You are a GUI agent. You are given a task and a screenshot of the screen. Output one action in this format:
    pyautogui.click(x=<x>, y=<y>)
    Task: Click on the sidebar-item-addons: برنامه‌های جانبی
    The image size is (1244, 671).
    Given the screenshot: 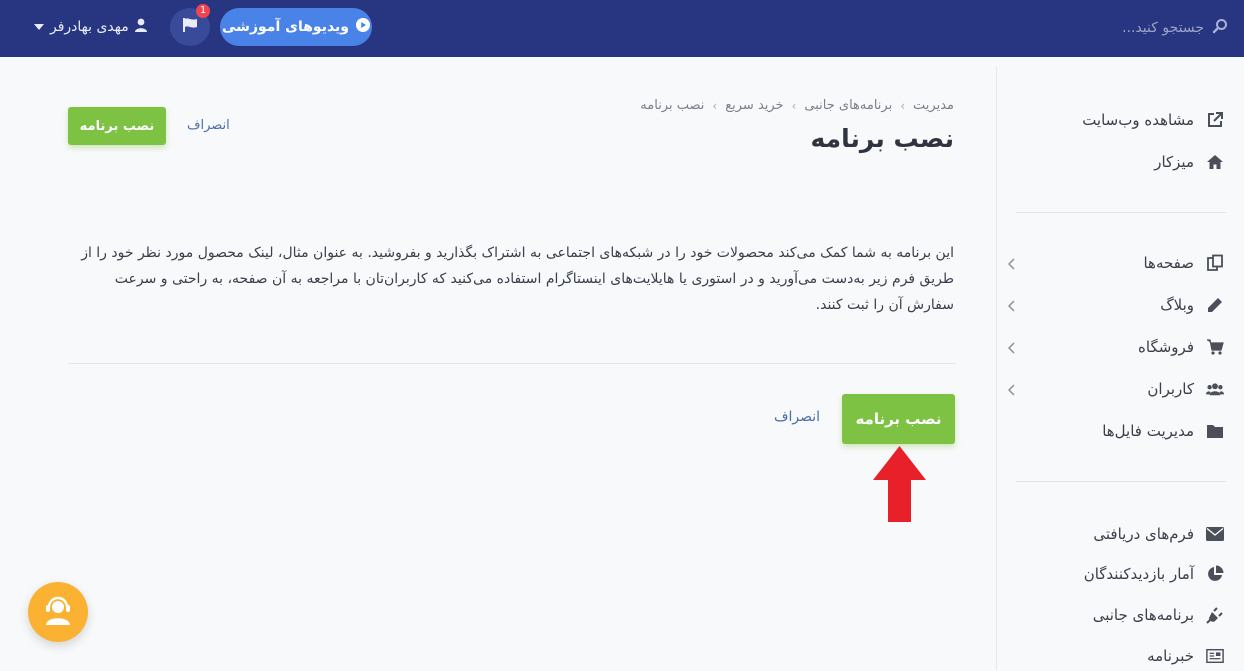 What is the action you would take?
    pyautogui.click(x=1119, y=615)
    